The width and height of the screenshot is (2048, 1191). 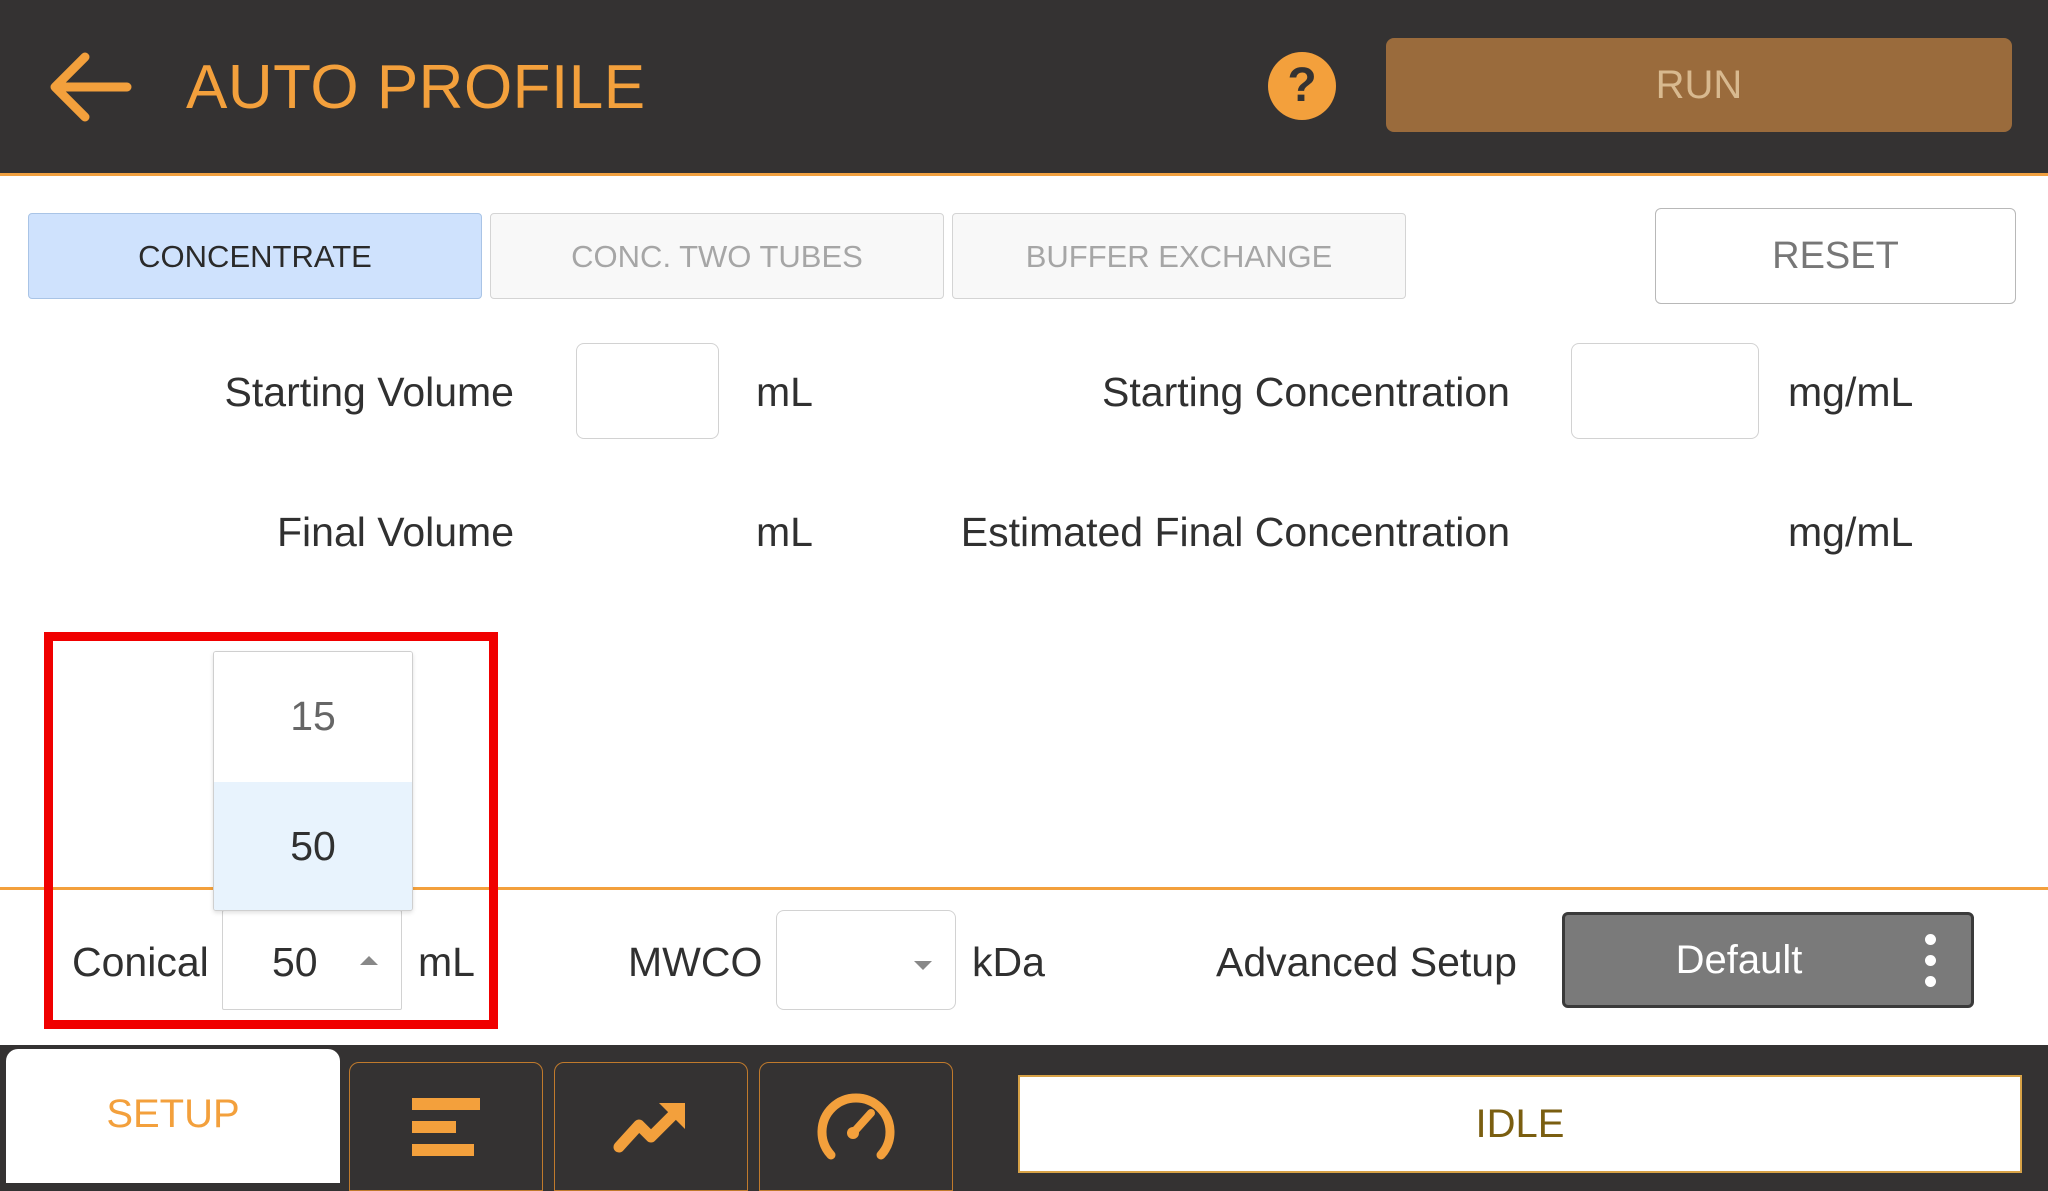 What do you see at coordinates (717, 256) in the screenshot?
I see `tab-conc-two-tubes: CONC. TWO TUBES` at bounding box center [717, 256].